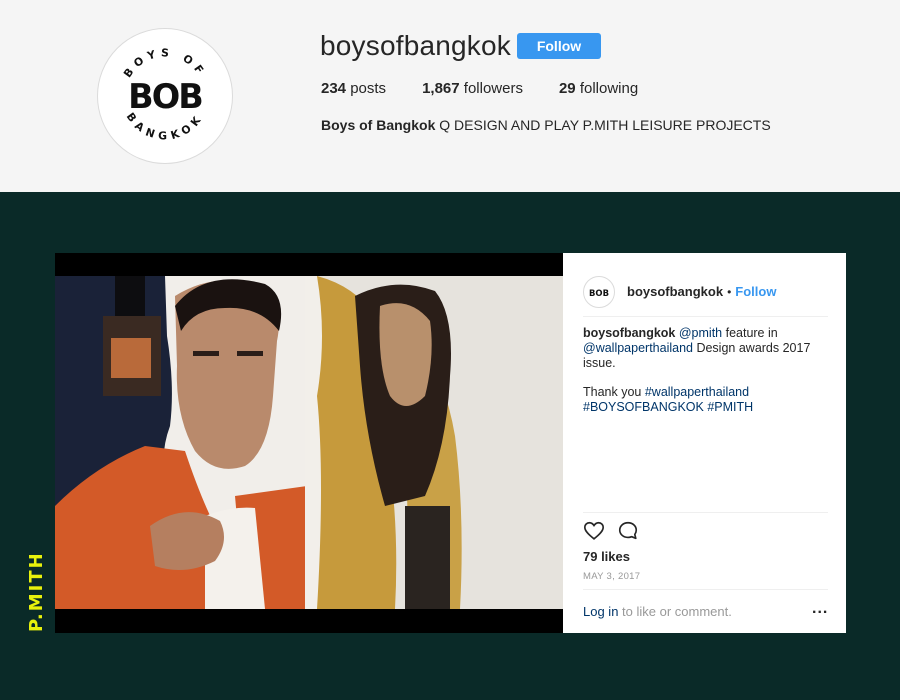 This screenshot has height=700, width=900. I want to click on profile-avatar: BOYS OF BANGKOK BOB, so click(165, 96).